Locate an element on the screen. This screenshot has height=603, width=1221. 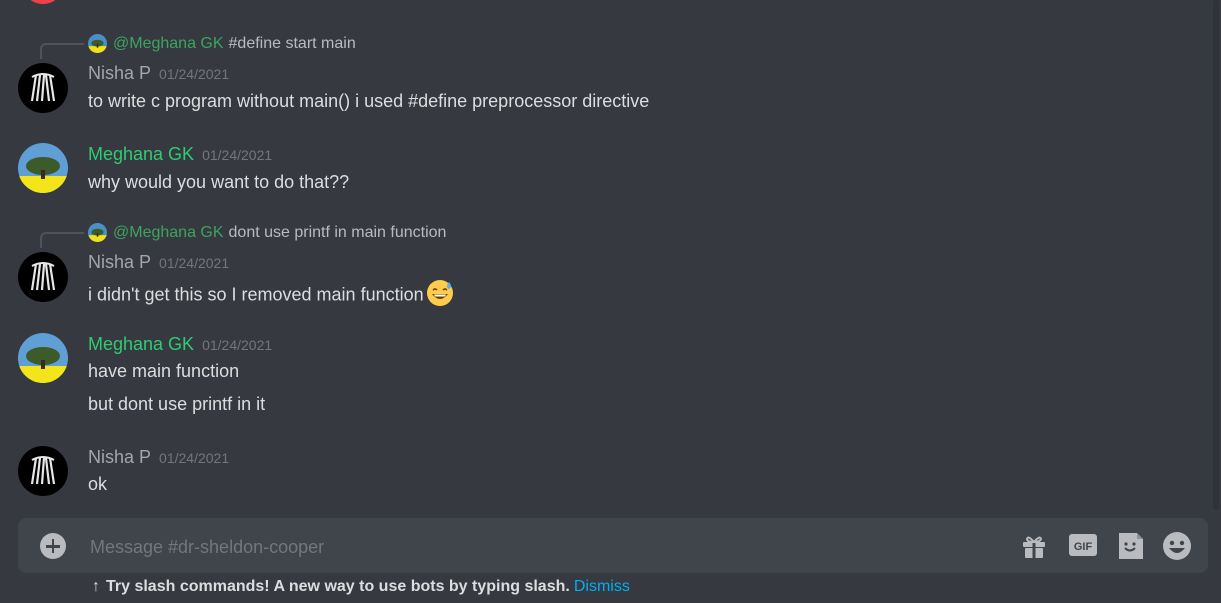
gif-button: GIF is located at coordinates (1083, 546).